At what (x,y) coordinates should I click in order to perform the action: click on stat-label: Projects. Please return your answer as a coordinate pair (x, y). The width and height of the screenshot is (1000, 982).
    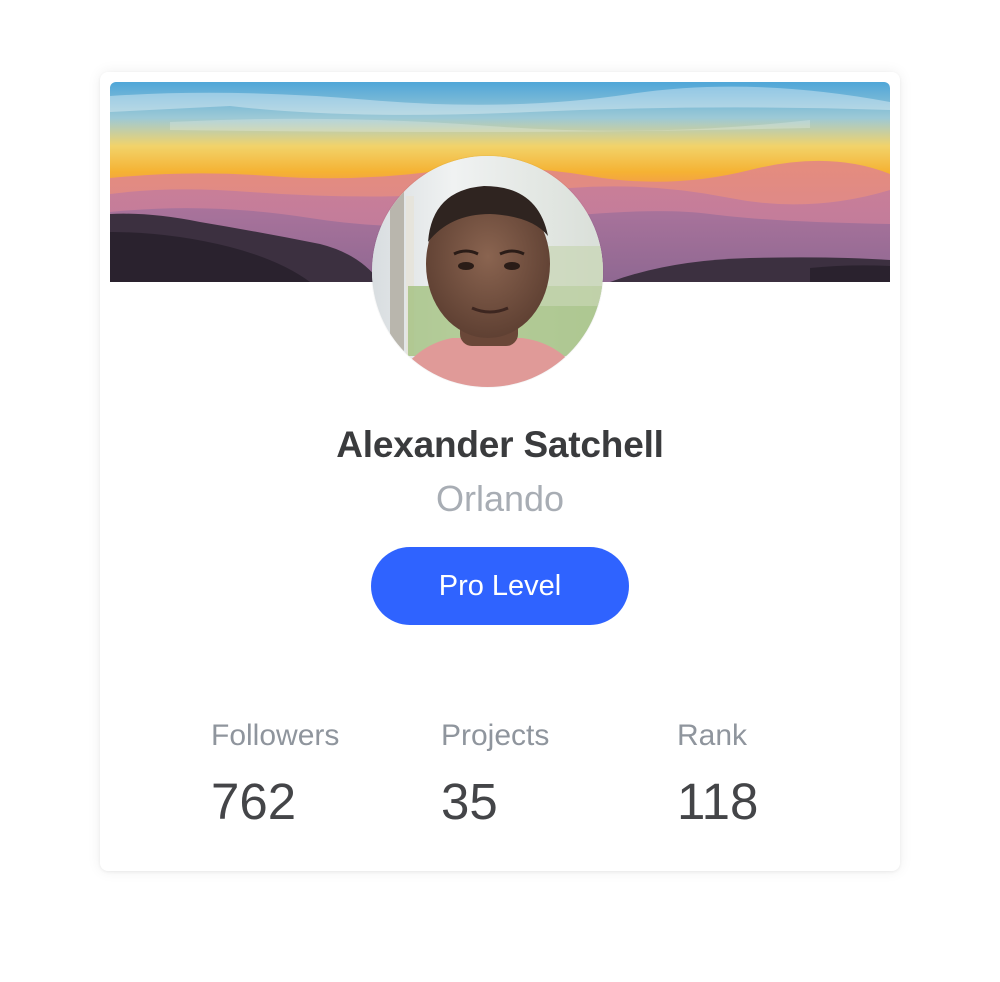
    Looking at the image, I should click on (495, 735).